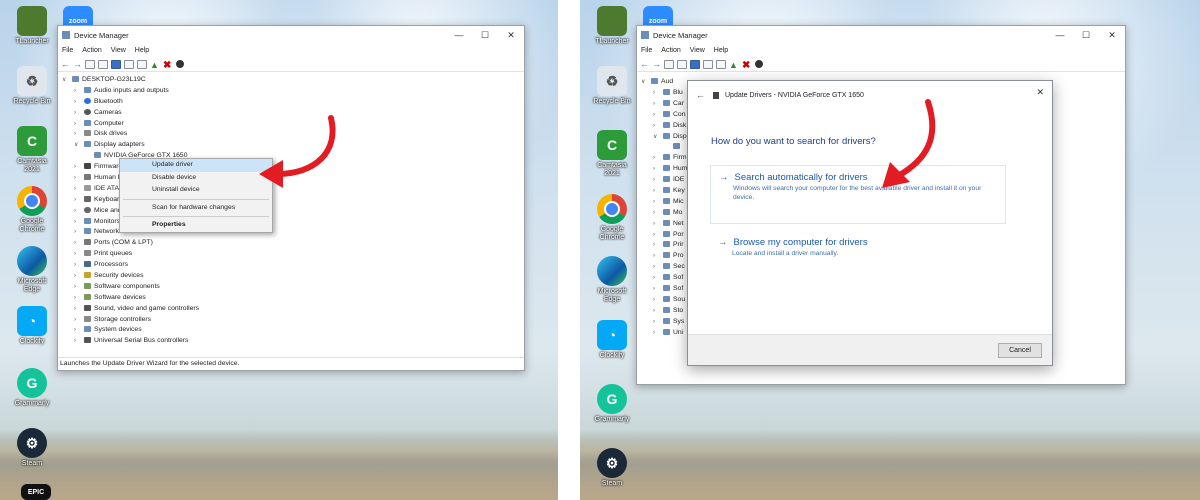 The image size is (1200, 500). I want to click on window-title: Device Manager, so click(680, 35).